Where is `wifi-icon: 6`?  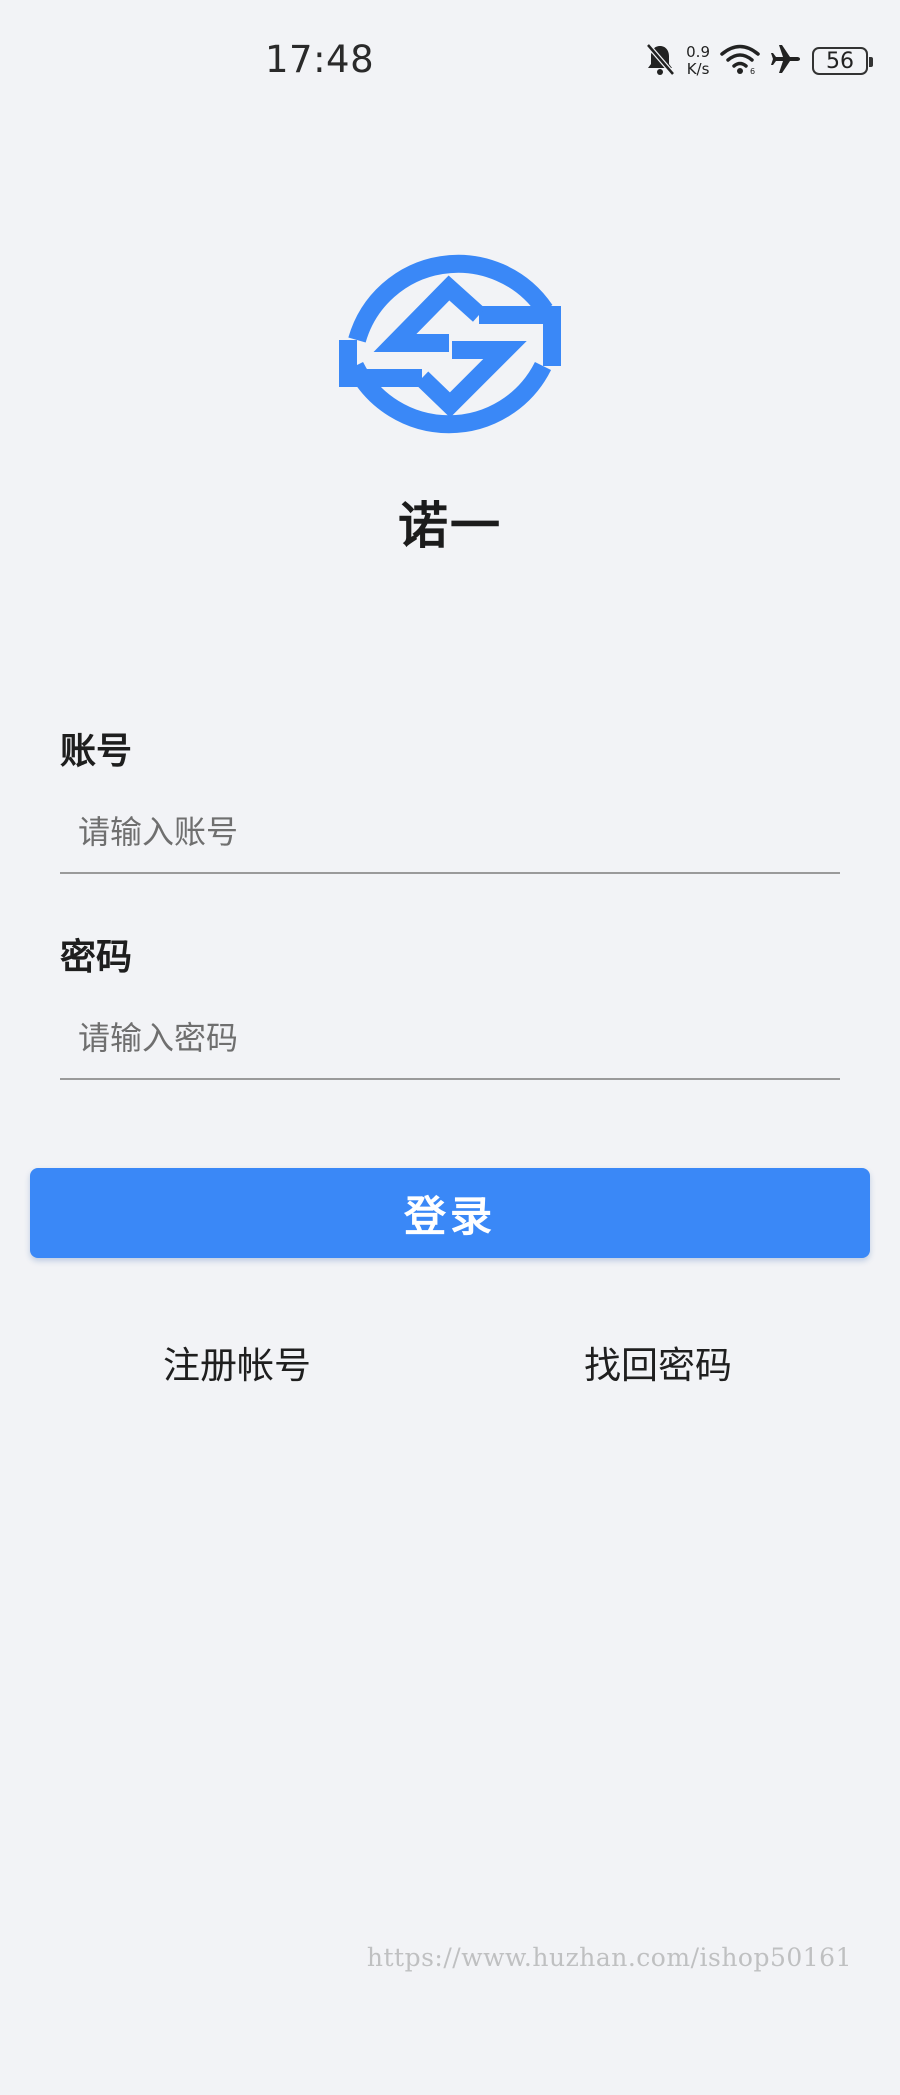
wifi-icon: 6 is located at coordinates (740, 61).